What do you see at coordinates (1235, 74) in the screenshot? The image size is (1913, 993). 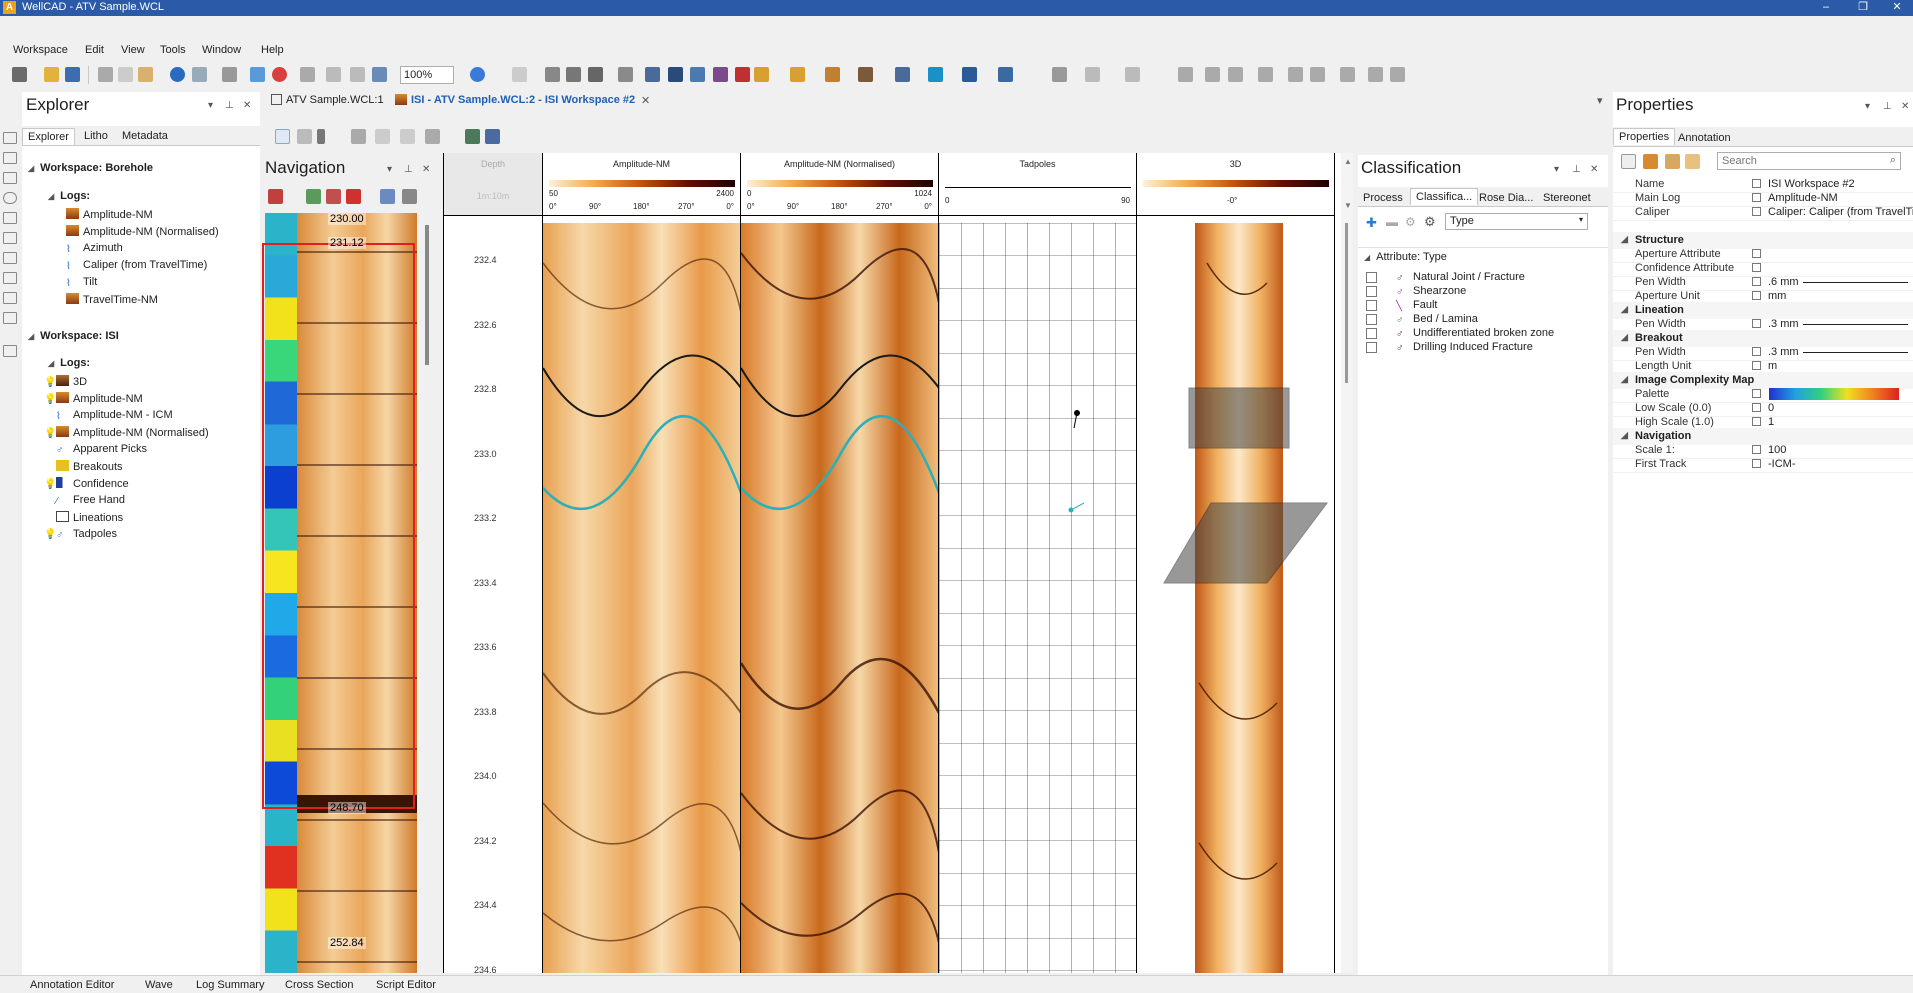 I see `align-d-icon` at bounding box center [1235, 74].